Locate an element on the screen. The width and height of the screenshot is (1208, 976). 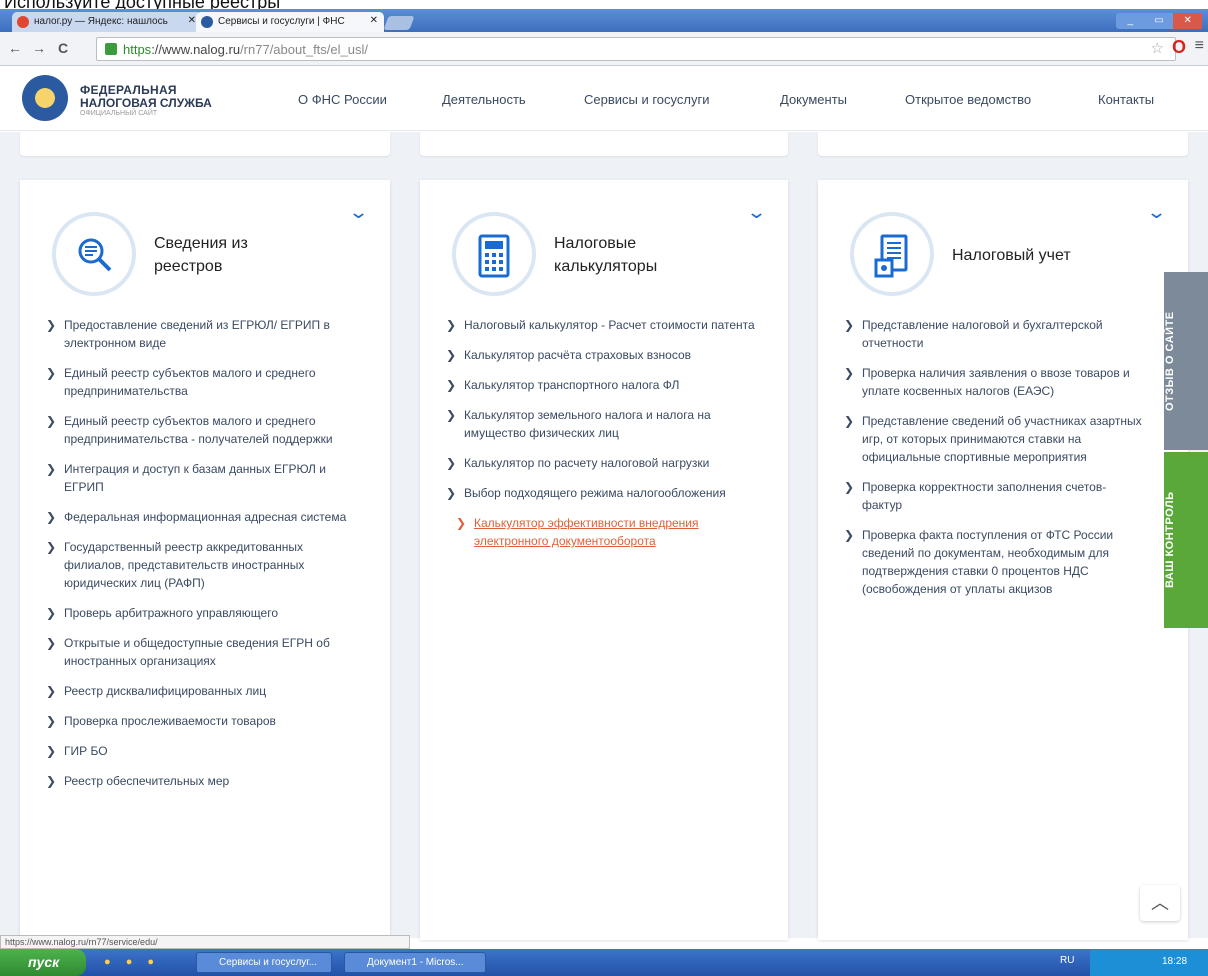
list-item: ❯ ГИР БО is located at coordinates (206, 751).